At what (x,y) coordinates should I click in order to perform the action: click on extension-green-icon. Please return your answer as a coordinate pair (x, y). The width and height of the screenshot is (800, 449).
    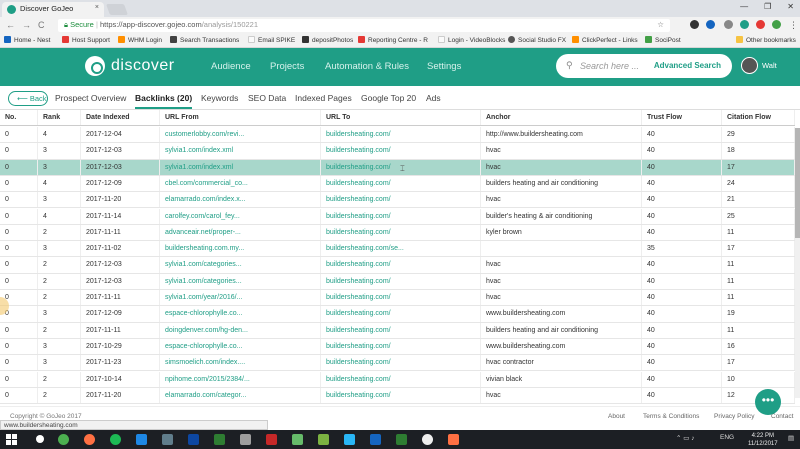
    Looking at the image, I should click on (776, 24).